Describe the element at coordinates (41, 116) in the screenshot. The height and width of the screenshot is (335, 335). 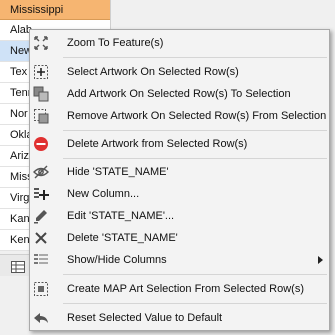
I see `remove-artwork-icon` at that location.